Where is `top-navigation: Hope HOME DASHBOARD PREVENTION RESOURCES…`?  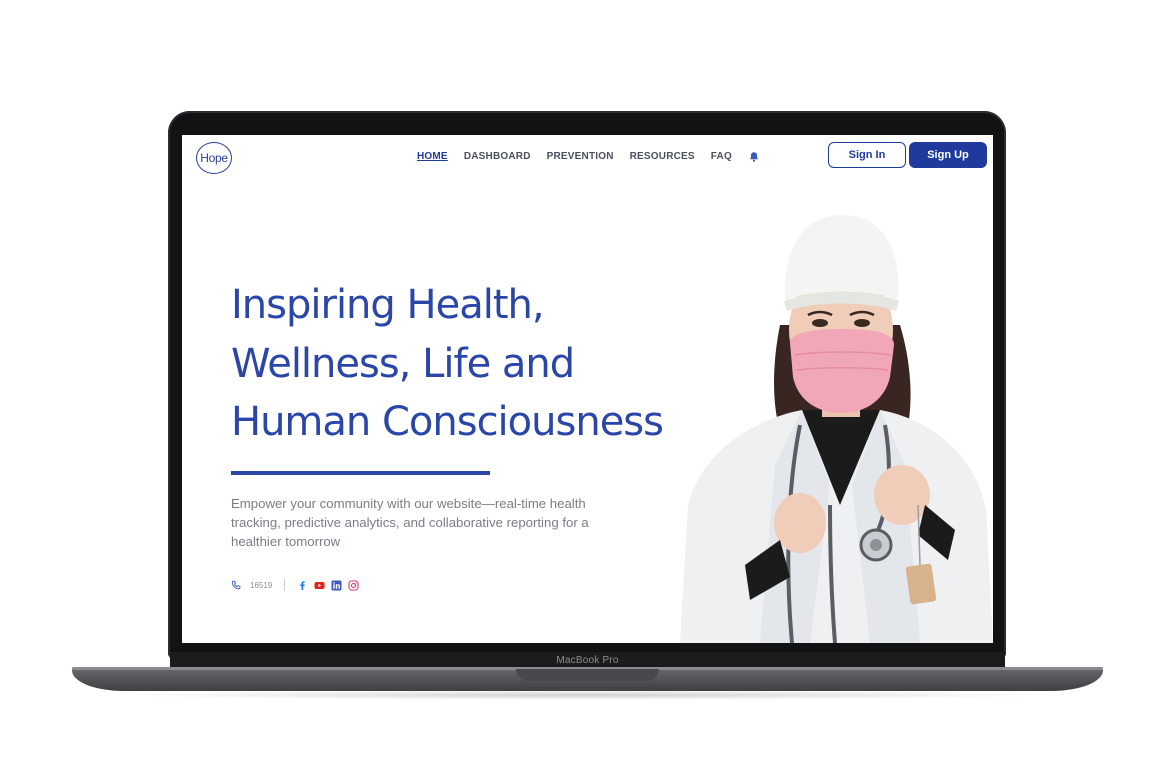 top-navigation: Hope HOME DASHBOARD PREVENTION RESOURCES… is located at coordinates (587, 157).